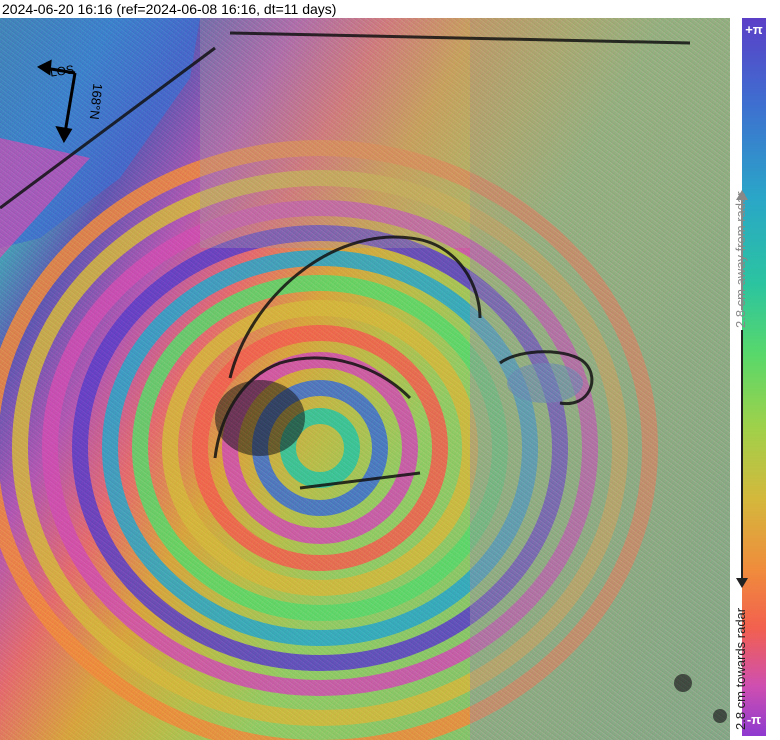  What do you see at coordinates (740, 259) in the screenshot?
I see `colorbar-away-label: 2.8 cm away from radar` at bounding box center [740, 259].